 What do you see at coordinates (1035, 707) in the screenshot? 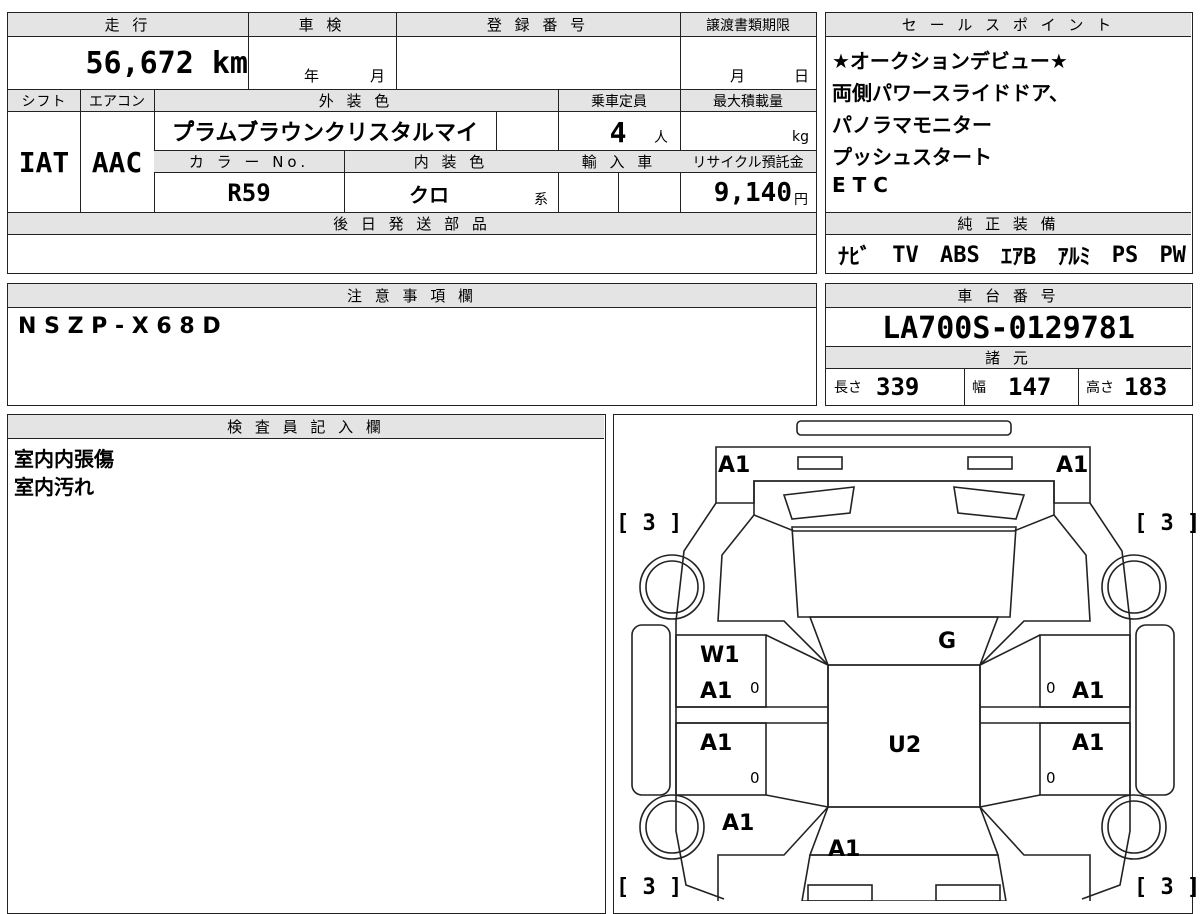
I see `cab-front-r` at bounding box center [1035, 707].